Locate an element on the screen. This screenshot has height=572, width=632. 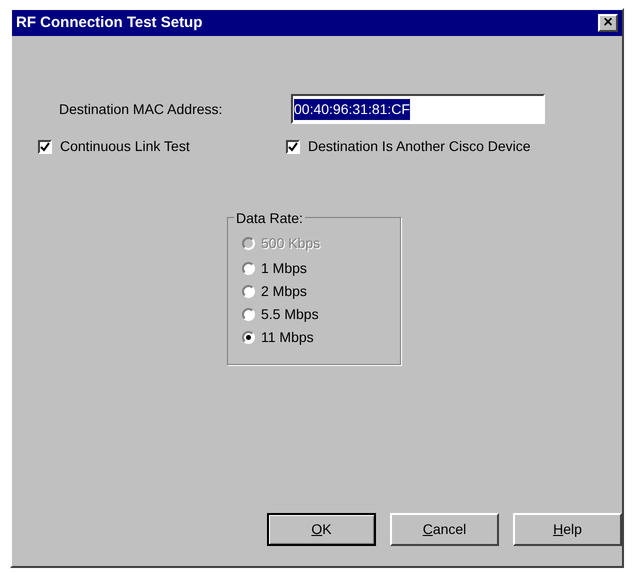
radio-label: 11 Mbps is located at coordinates (287, 337).